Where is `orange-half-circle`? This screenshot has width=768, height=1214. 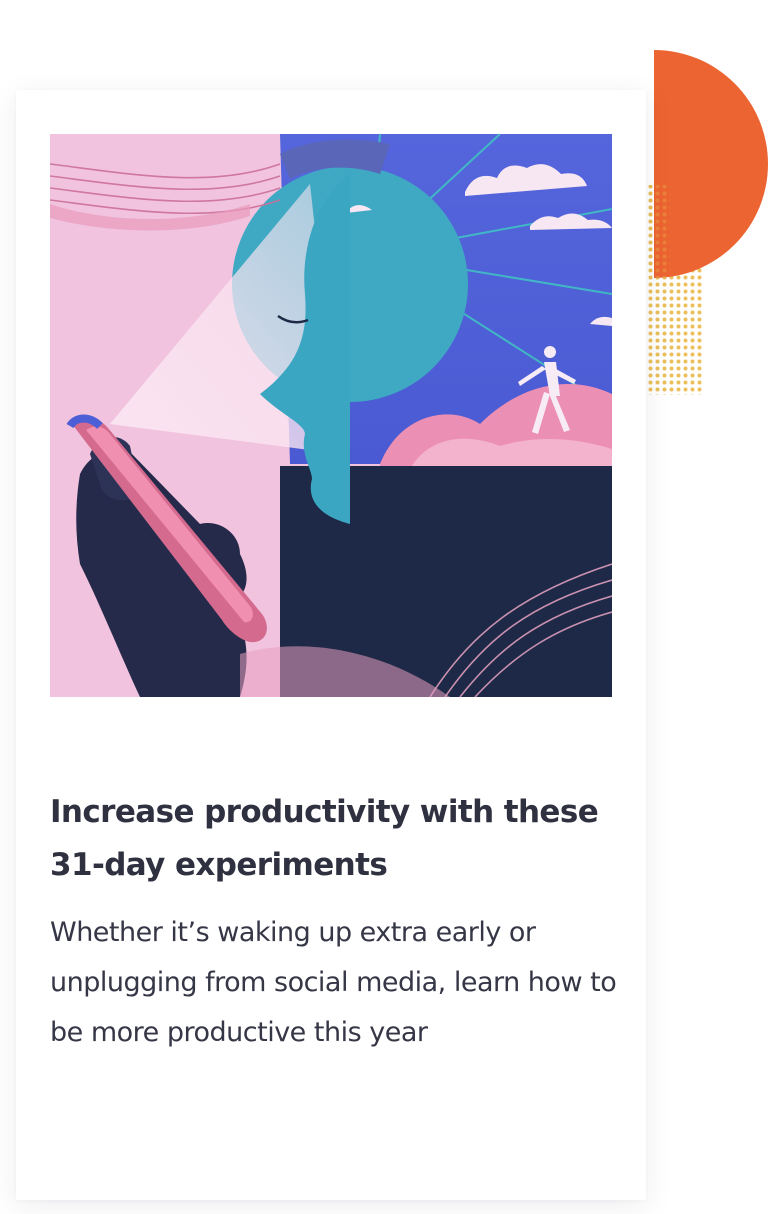
orange-half-circle is located at coordinates (711, 164).